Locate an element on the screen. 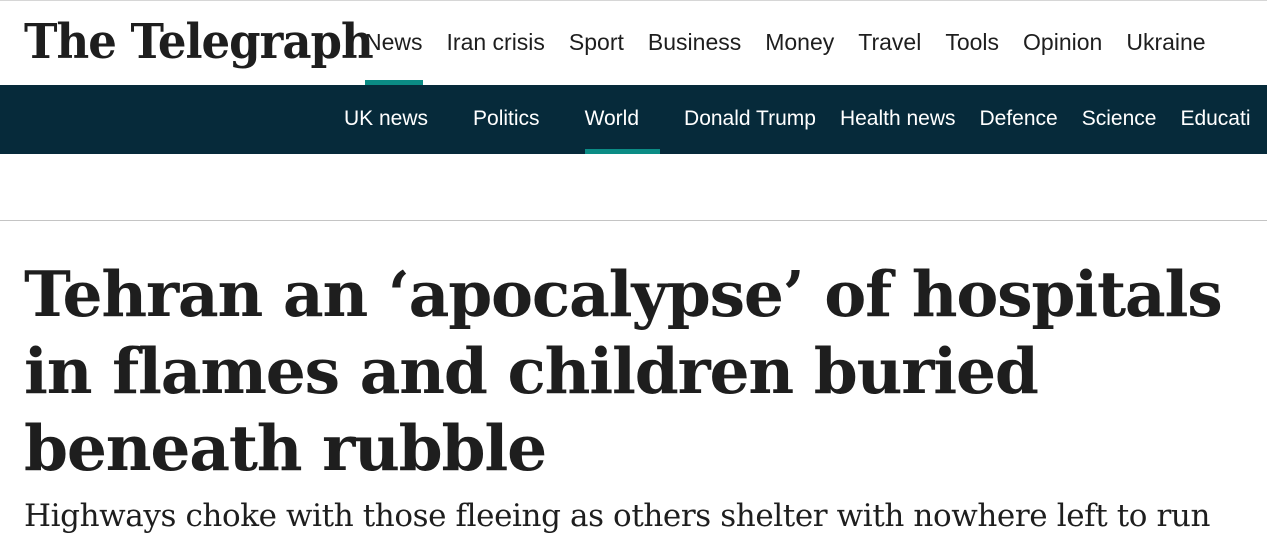 Image resolution: width=1267 pixels, height=551 pixels. top-nav-item-sport: Sport is located at coordinates (596, 43).